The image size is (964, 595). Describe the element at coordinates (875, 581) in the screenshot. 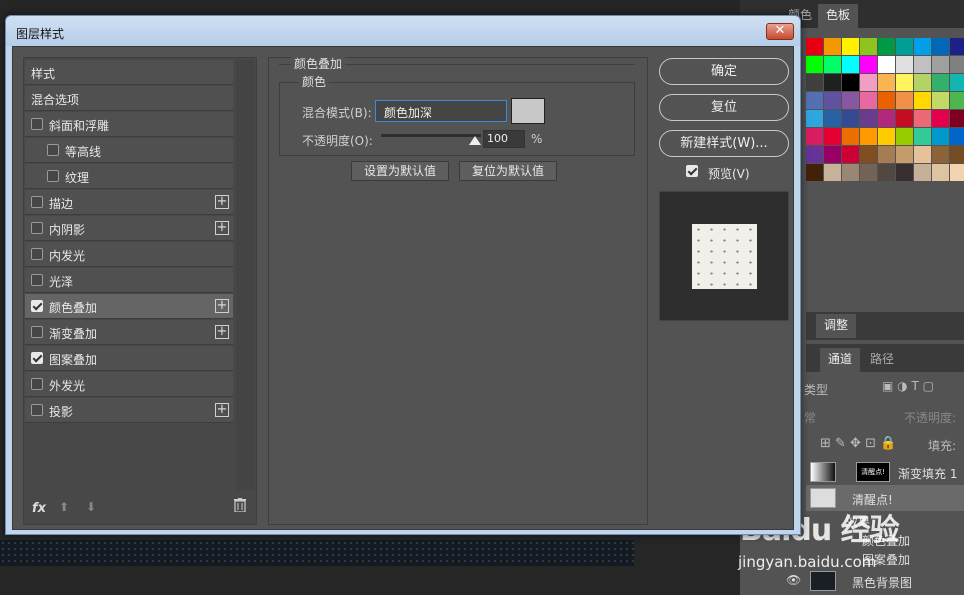

I see `layer-row: 👁 黑色背景图` at that location.